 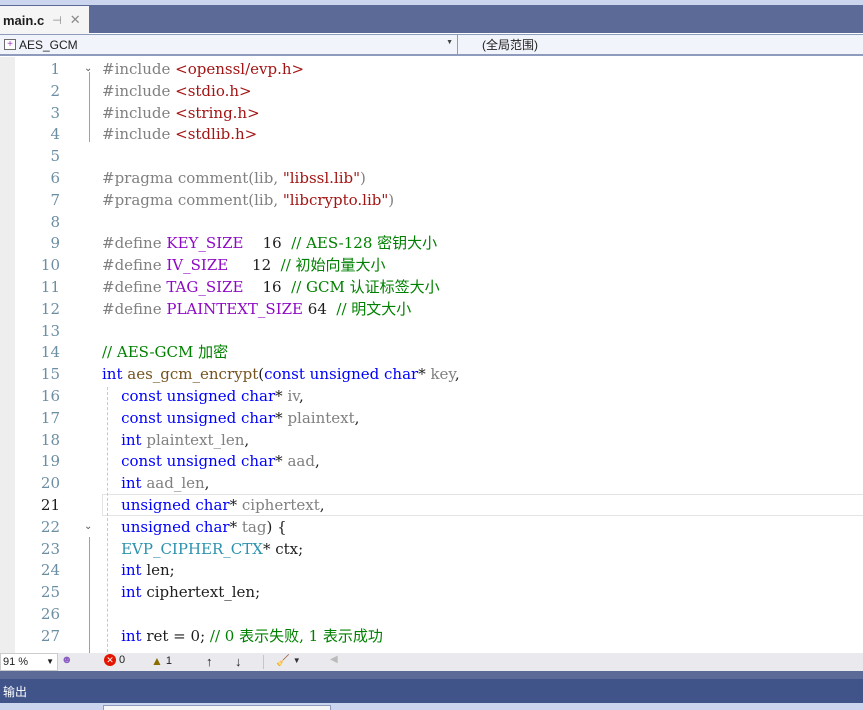 I want to click on line-number: 11, so click(x=50, y=287).